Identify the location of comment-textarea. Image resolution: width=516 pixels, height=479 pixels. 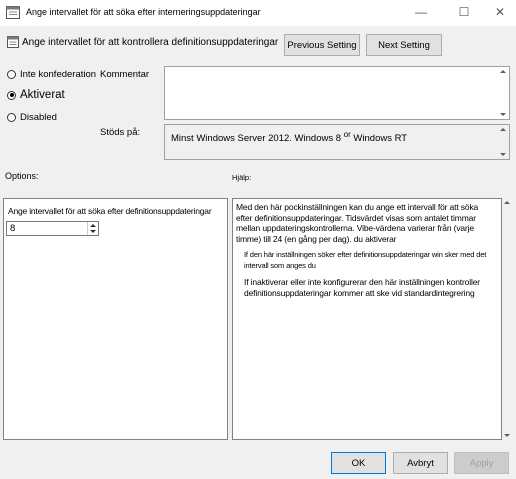
(337, 93).